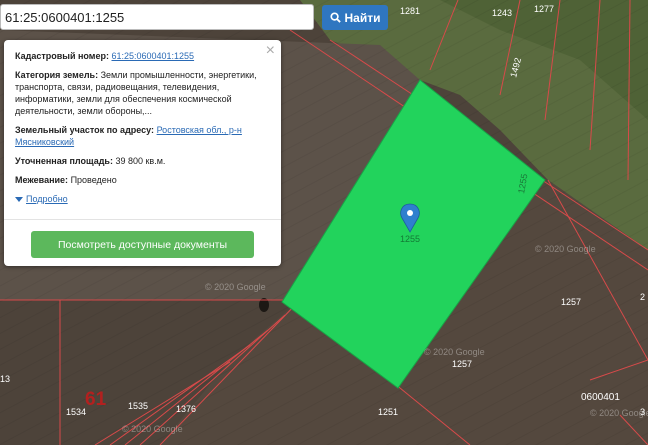  Describe the element at coordinates (388, 412) in the screenshot. I see `parcel-label: 1251` at that location.